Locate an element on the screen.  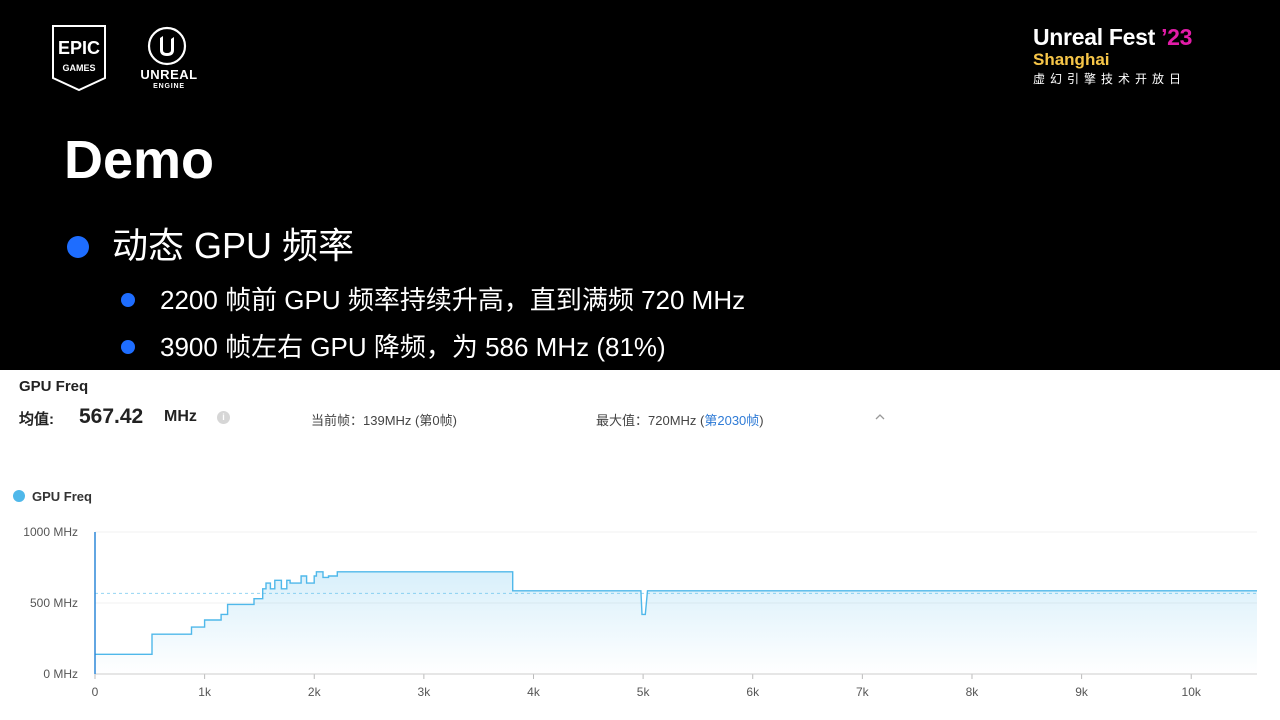
unreal-engine-logo: UNREAL ENGINE is located at coordinates (169, 59).